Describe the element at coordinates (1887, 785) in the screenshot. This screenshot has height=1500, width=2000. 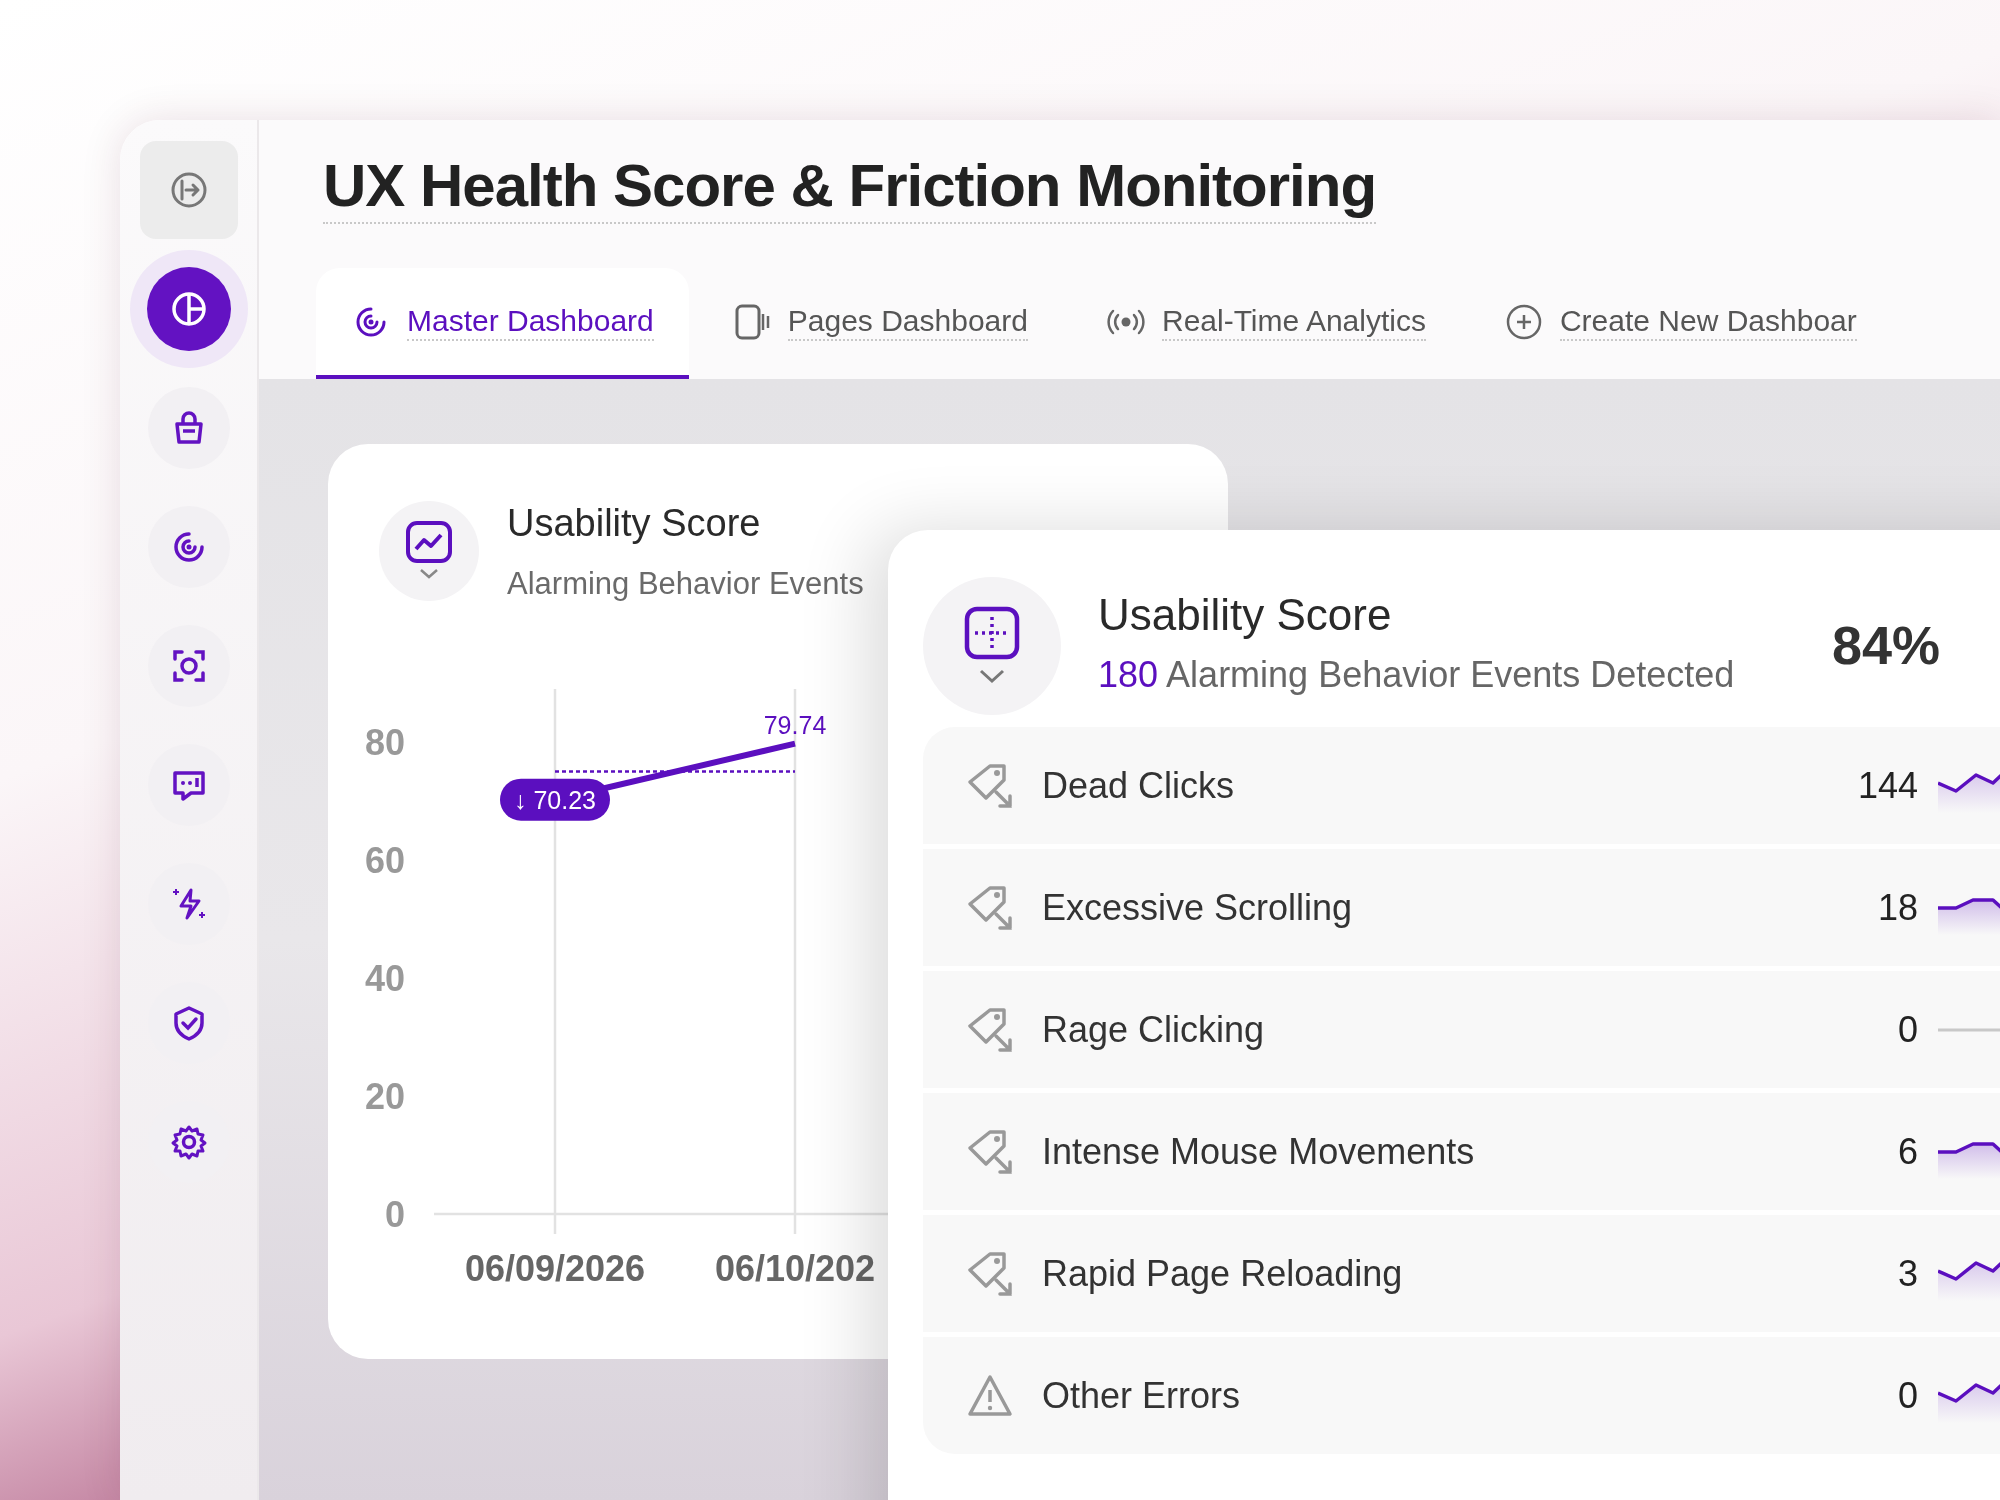
I see `event-count: 144` at that location.